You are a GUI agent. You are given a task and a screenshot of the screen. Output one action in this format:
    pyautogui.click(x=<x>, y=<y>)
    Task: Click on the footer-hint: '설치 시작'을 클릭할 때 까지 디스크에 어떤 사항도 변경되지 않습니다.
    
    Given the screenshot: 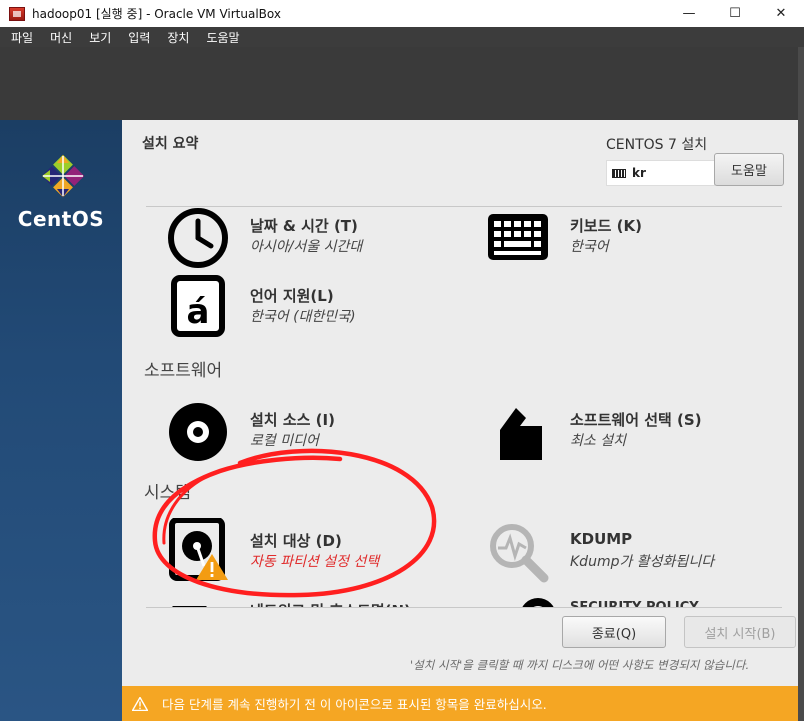 What is the action you would take?
    pyautogui.click(x=580, y=665)
    